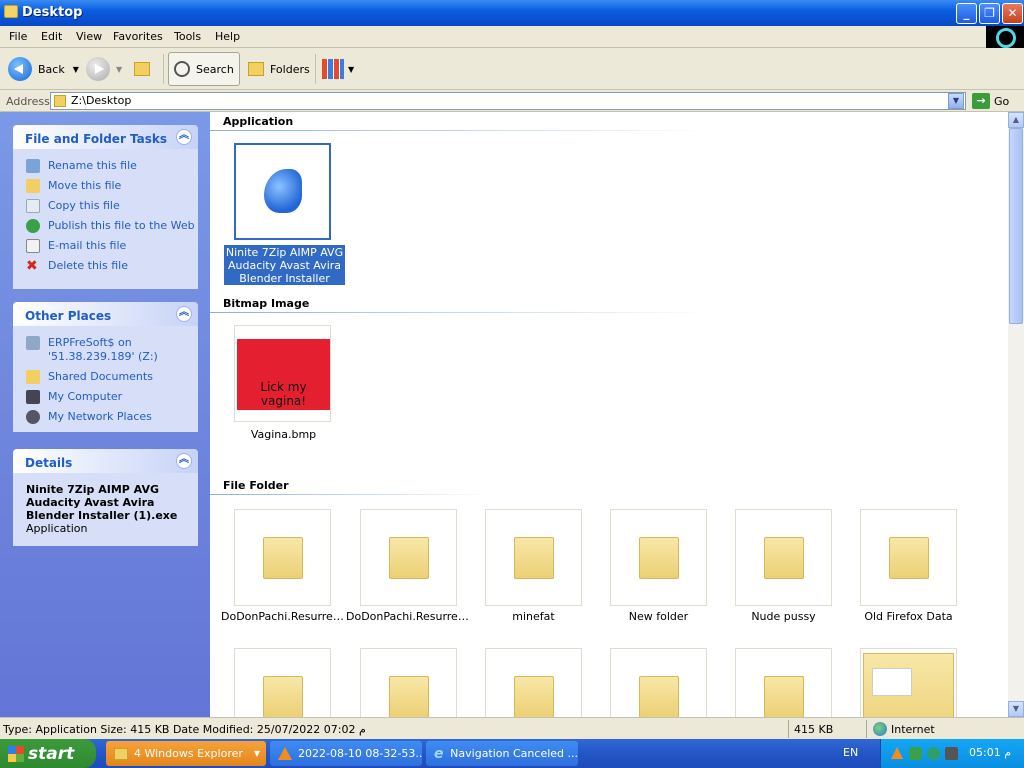 Image resolution: width=1024 pixels, height=768 pixels. Describe the element at coordinates (1012, 13) in the screenshot. I see `close-button: ✕` at that location.